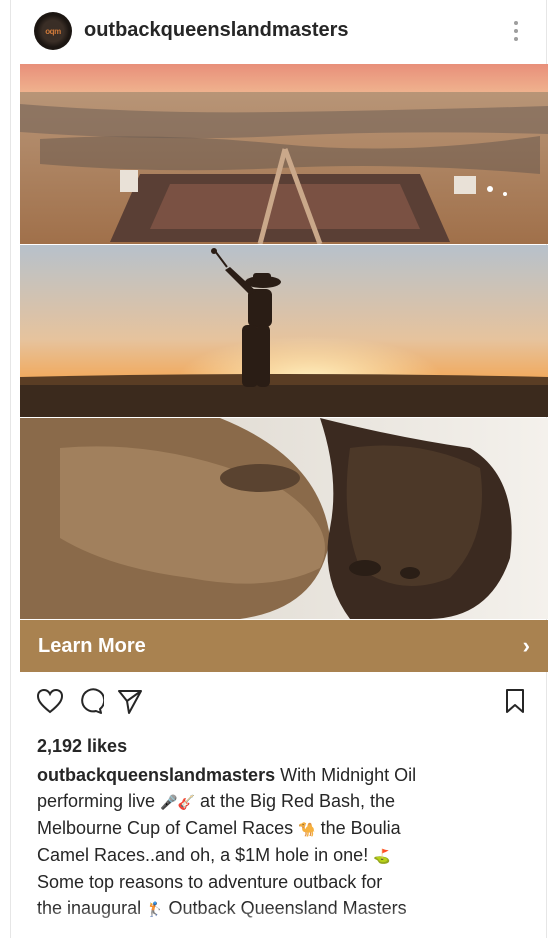  I want to click on caption-text: Camel Races..and oh, a $1M hole in one!, so click(203, 855).